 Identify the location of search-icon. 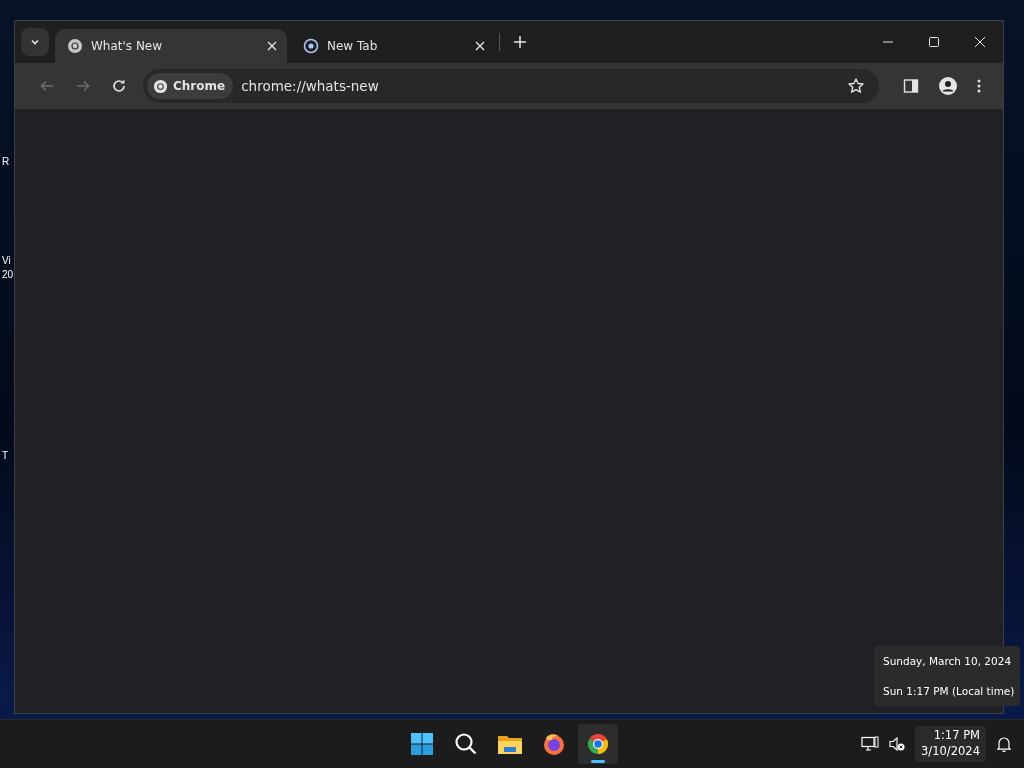
(466, 744).